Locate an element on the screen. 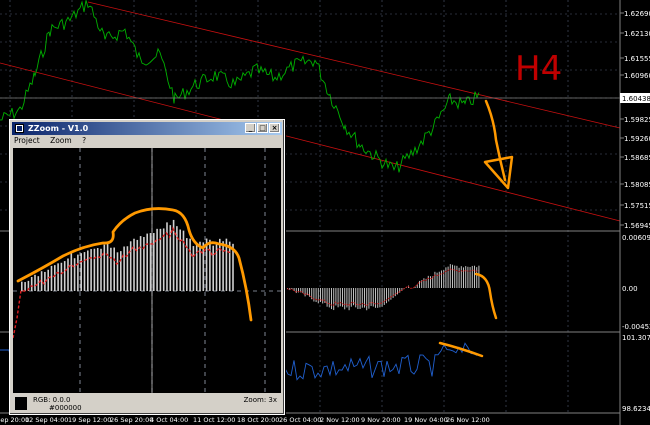 The width and height of the screenshot is (650, 425). price-tick-label: 1.62690 is located at coordinates (637, 14).